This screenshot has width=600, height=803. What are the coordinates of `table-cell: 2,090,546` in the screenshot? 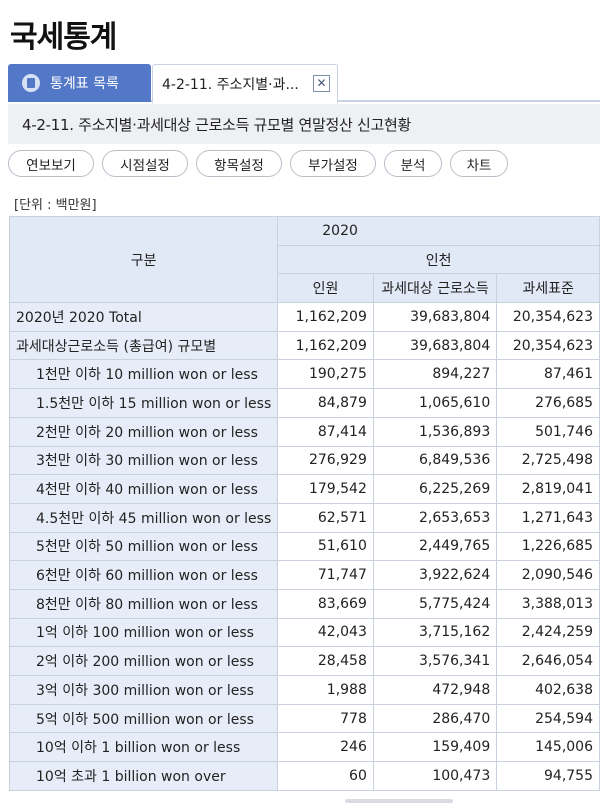 It's located at (548, 575).